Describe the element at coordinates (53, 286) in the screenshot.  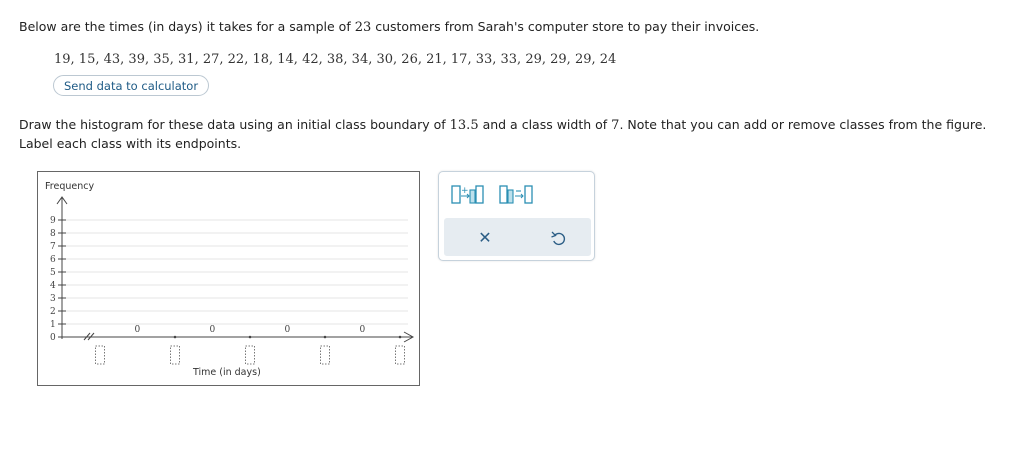
I see `y-tick-label: 4` at that location.